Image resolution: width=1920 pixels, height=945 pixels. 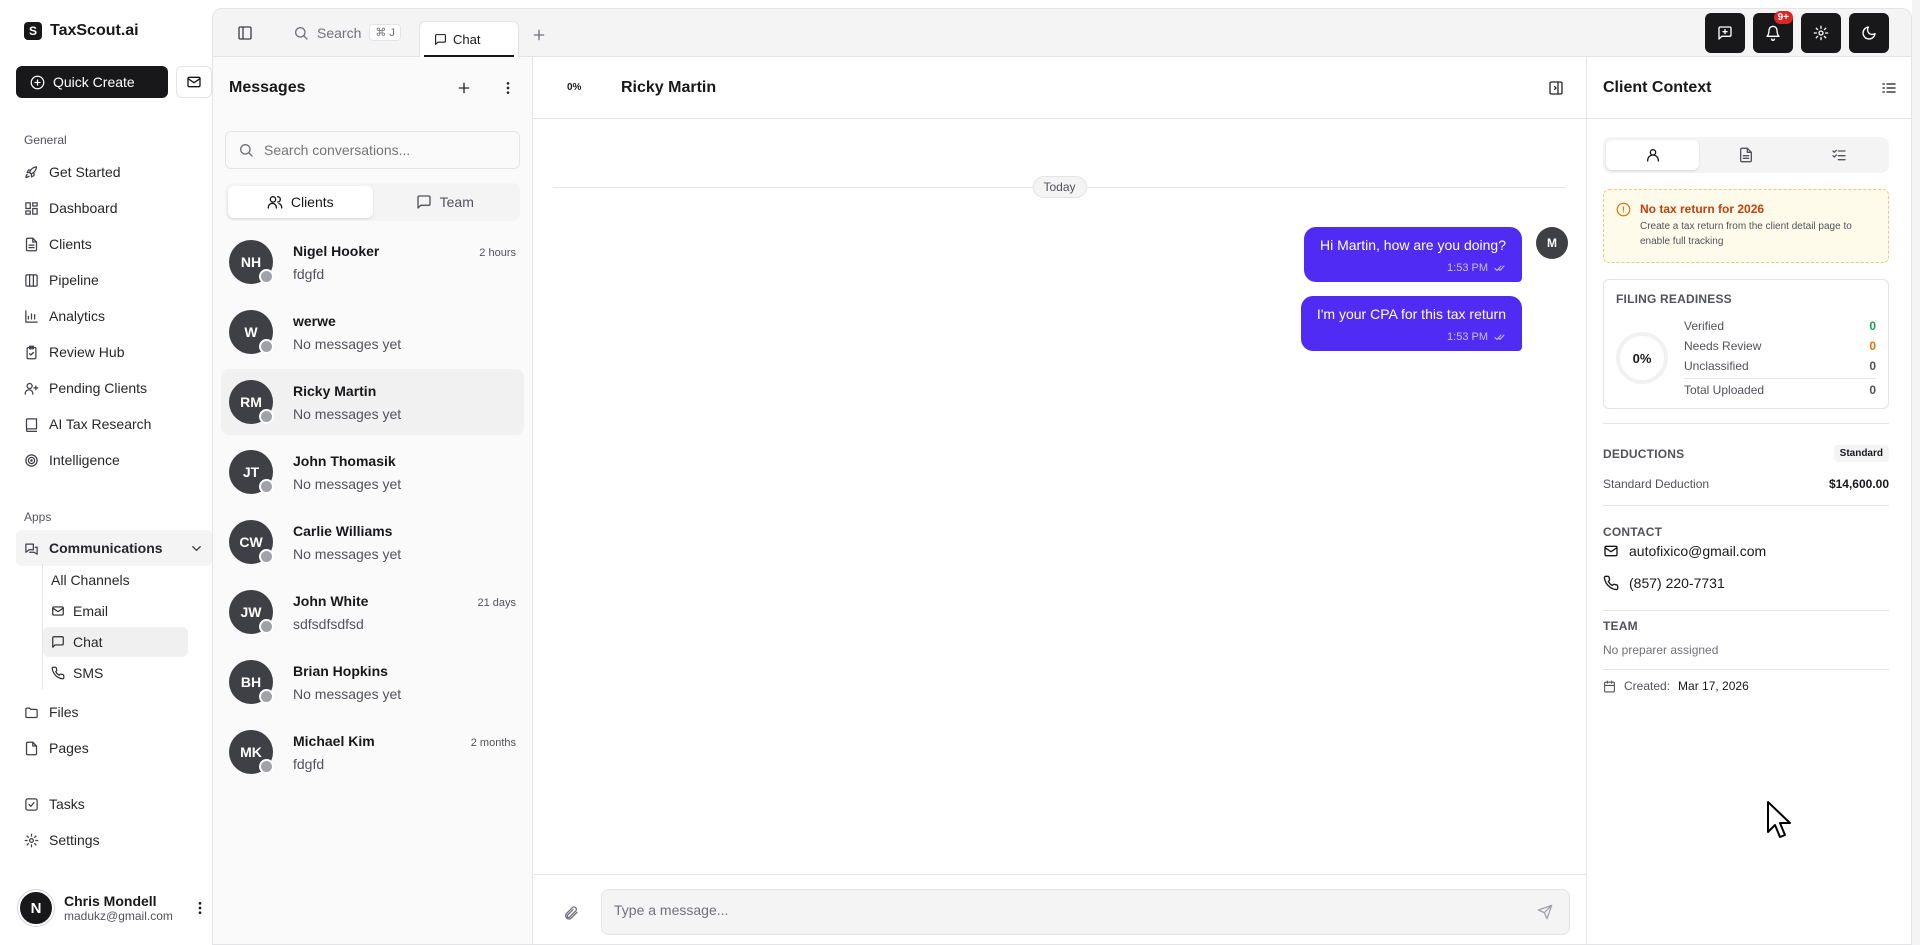 I want to click on quick-create-button: Quick Create, so click(x=92, y=82).